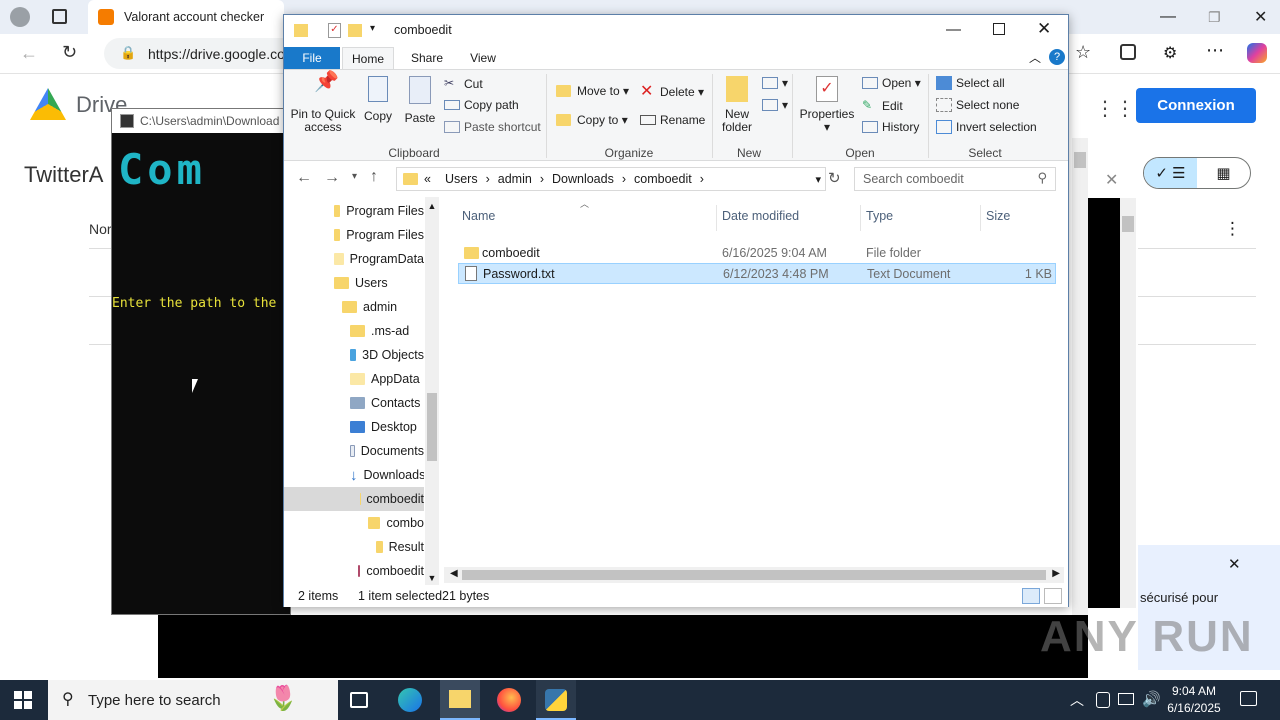 Image resolution: width=1280 pixels, height=720 pixels. I want to click on new-folder-quick-icon, so click(355, 30).